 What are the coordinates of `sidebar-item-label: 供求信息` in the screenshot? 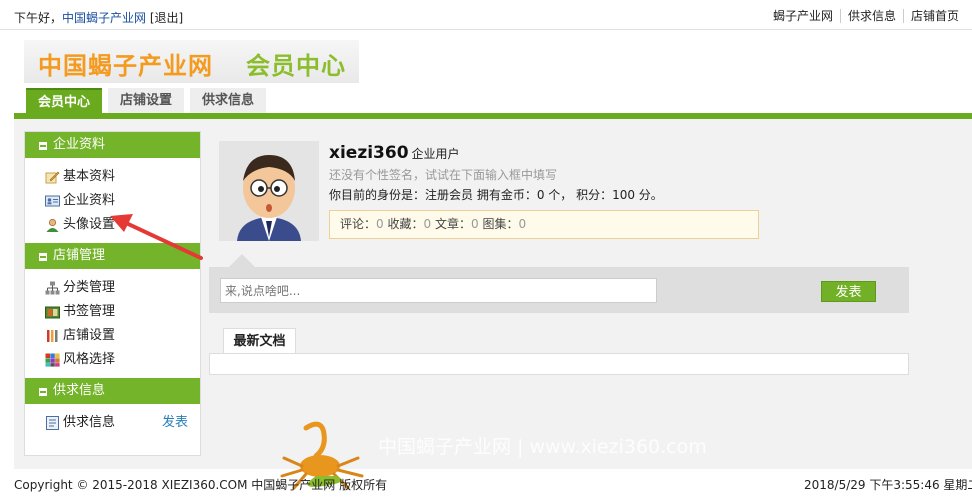 It's located at (89, 422).